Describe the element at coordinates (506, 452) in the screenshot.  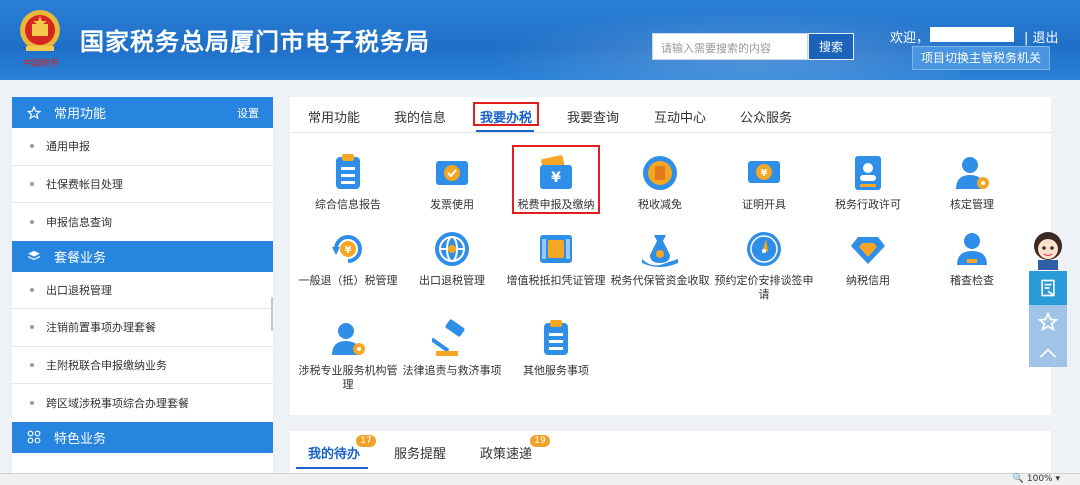
I see `tab-policy-news: 政策速递` at that location.